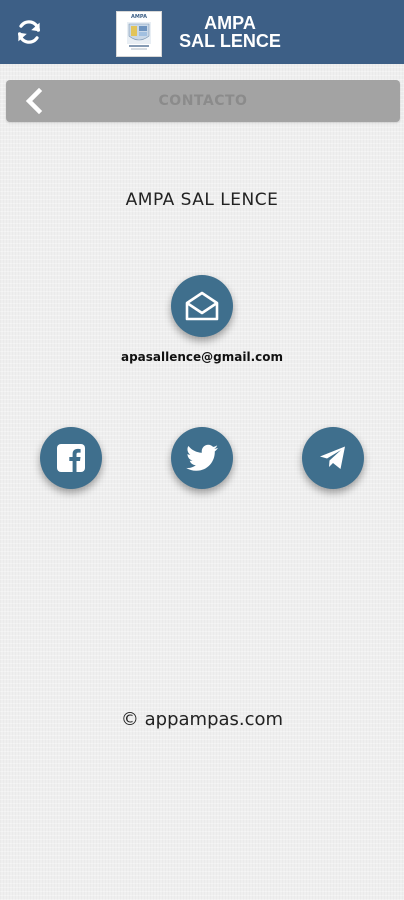 The height and width of the screenshot is (900, 404). I want to click on section-bar: CONTACTO, so click(203, 101).